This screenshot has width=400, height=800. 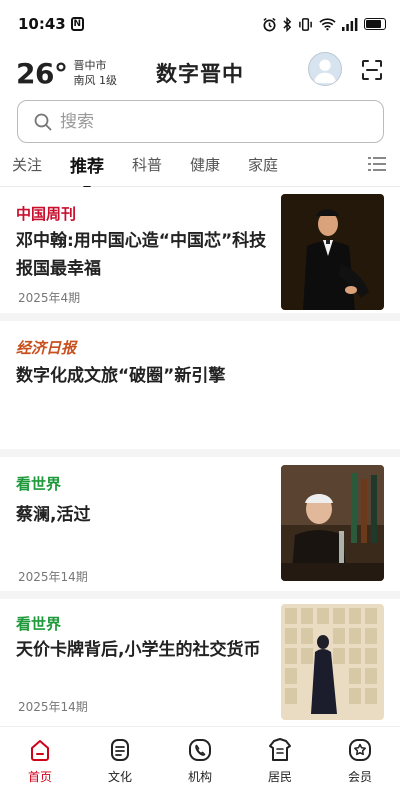 What do you see at coordinates (138, 650) in the screenshot?
I see `news-title: 天价卡牌背后,小学生的社交货币` at bounding box center [138, 650].